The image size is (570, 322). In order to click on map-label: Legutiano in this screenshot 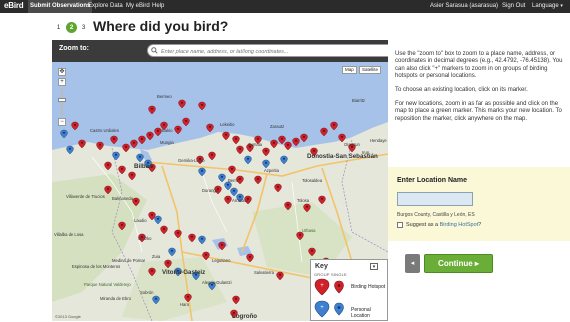, I will do `click(221, 260)`.